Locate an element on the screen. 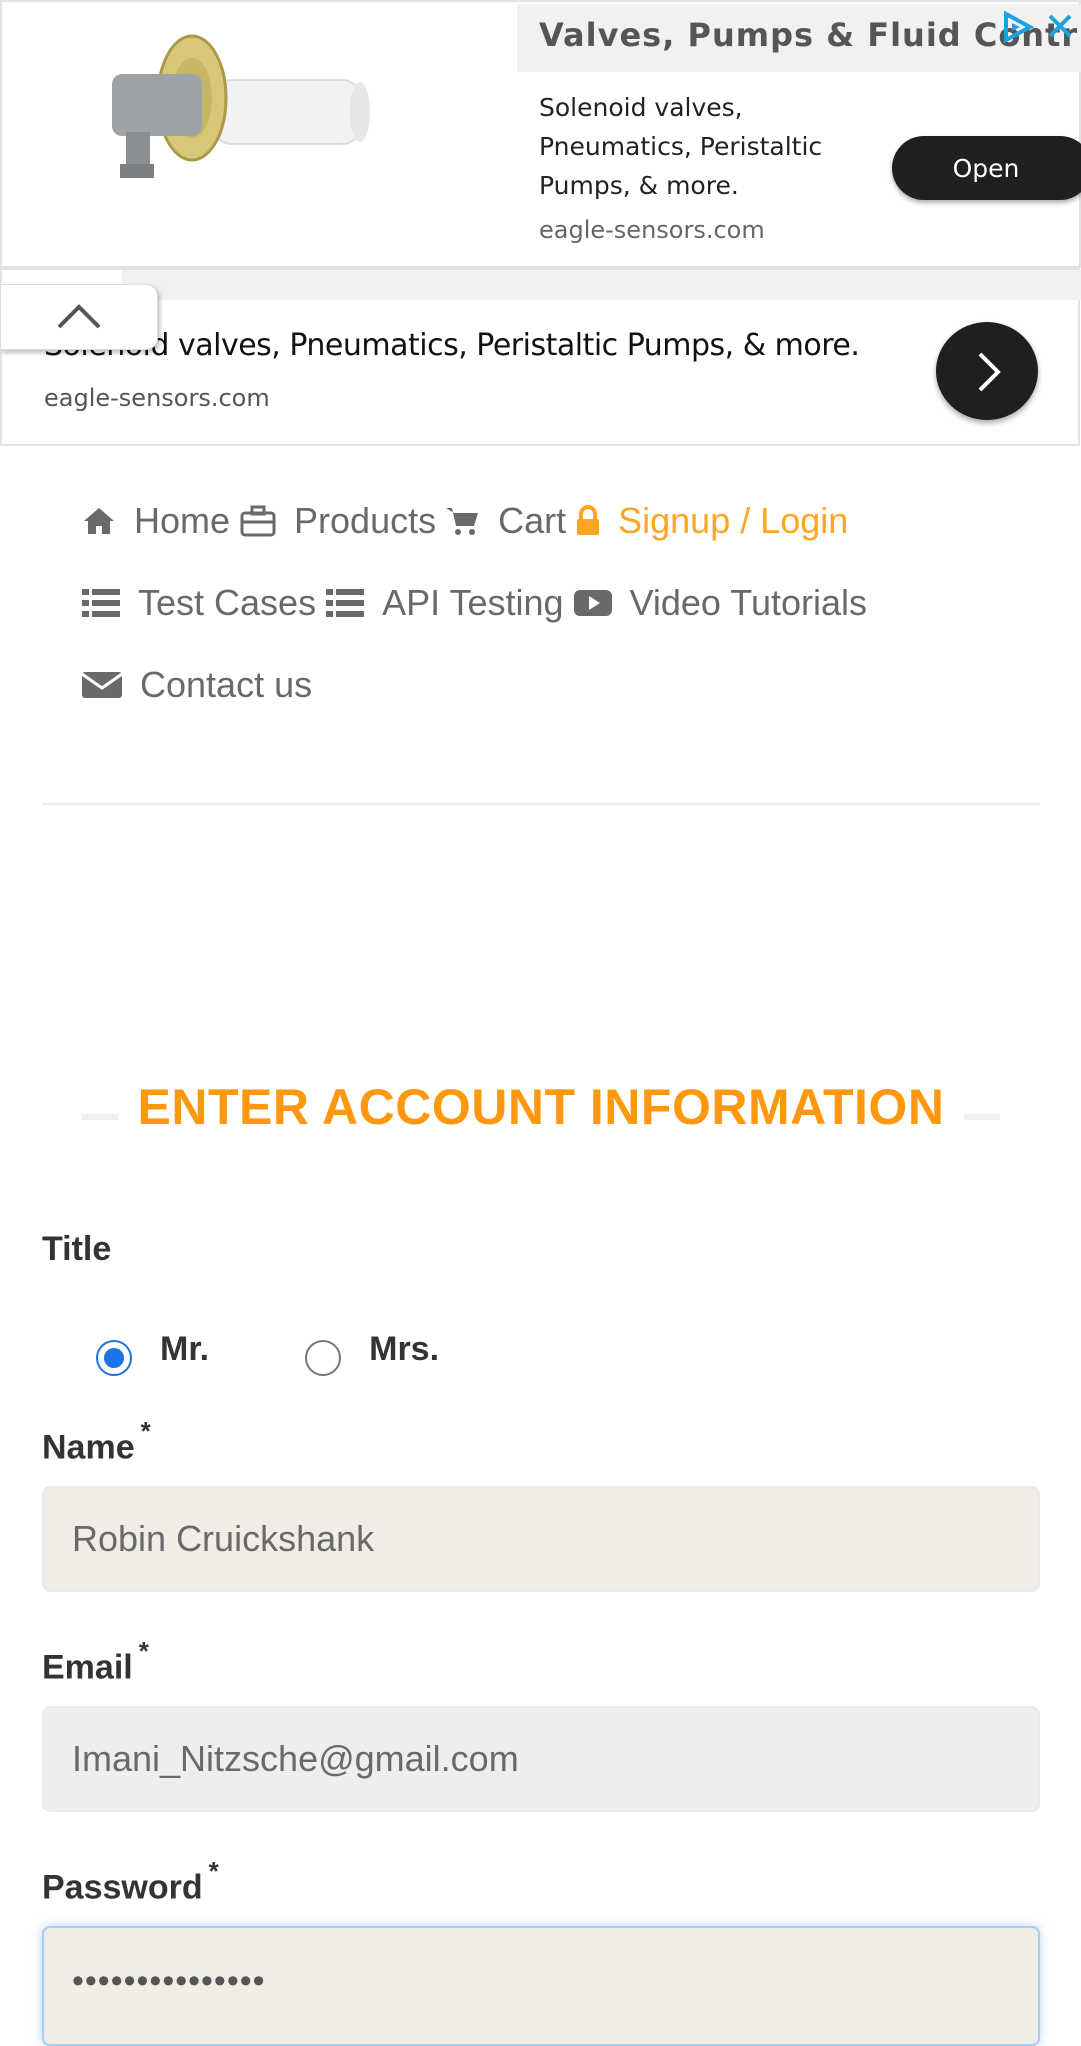 This screenshot has width=1081, height=2046. nav-row-2: Test Cases API Testing Video Tutorials is located at coordinates (479, 603).